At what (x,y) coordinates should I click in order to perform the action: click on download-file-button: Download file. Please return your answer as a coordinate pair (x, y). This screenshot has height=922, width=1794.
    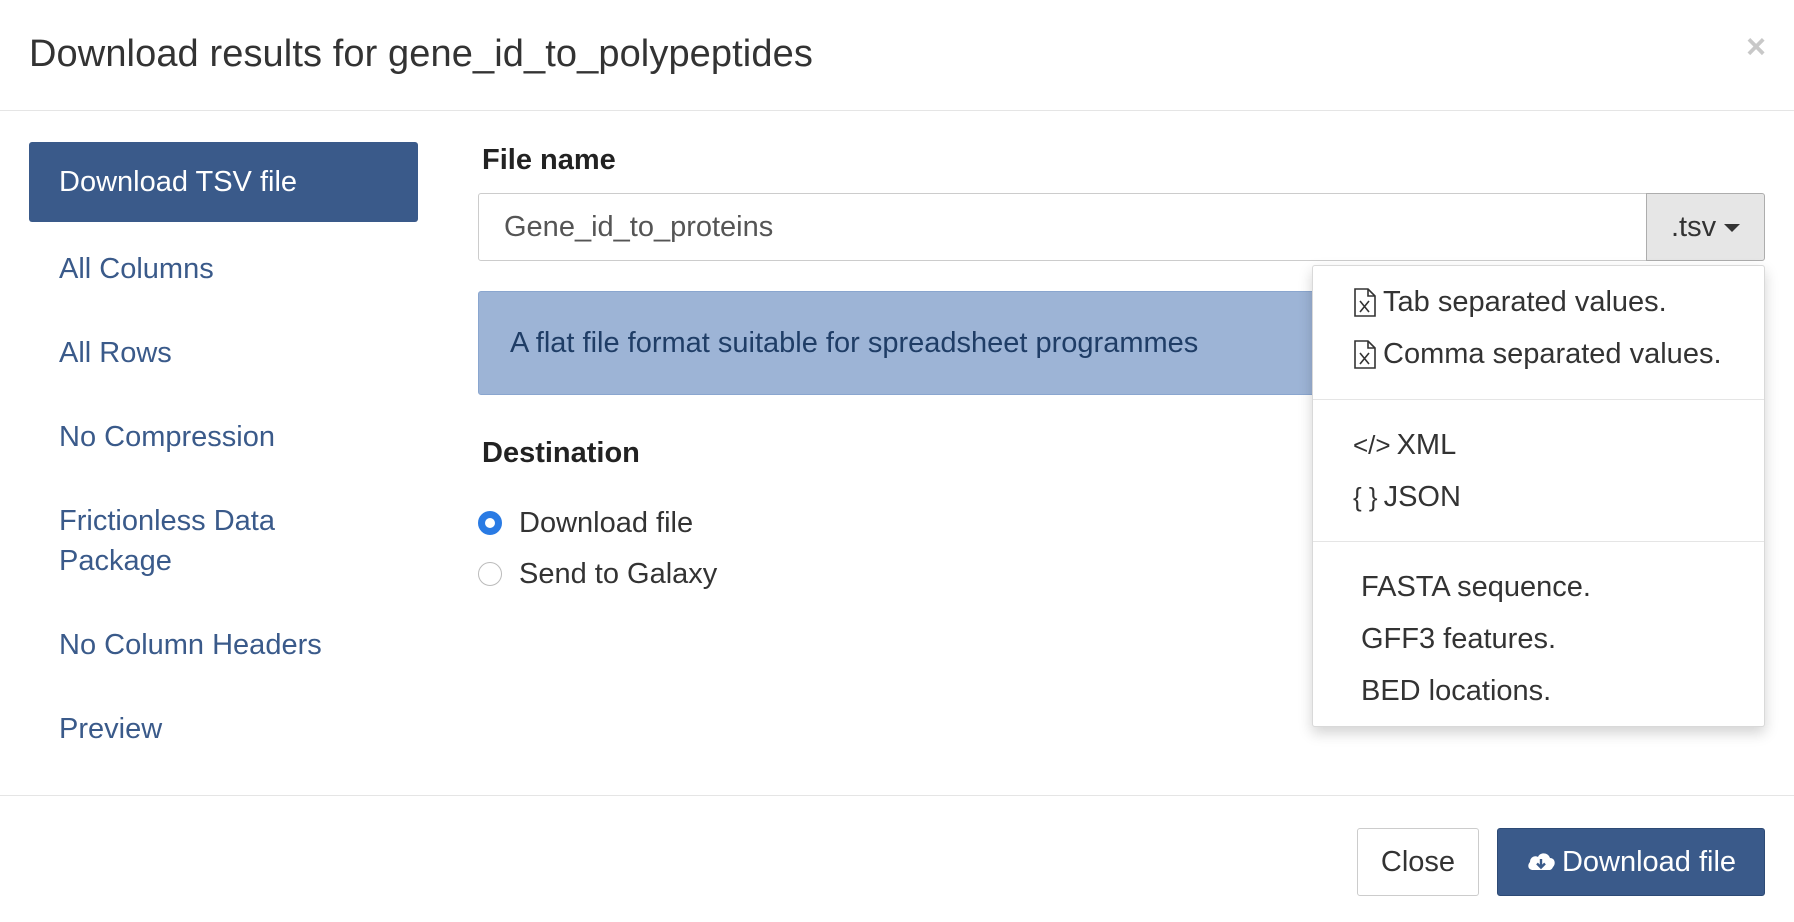
    Looking at the image, I should click on (1631, 862).